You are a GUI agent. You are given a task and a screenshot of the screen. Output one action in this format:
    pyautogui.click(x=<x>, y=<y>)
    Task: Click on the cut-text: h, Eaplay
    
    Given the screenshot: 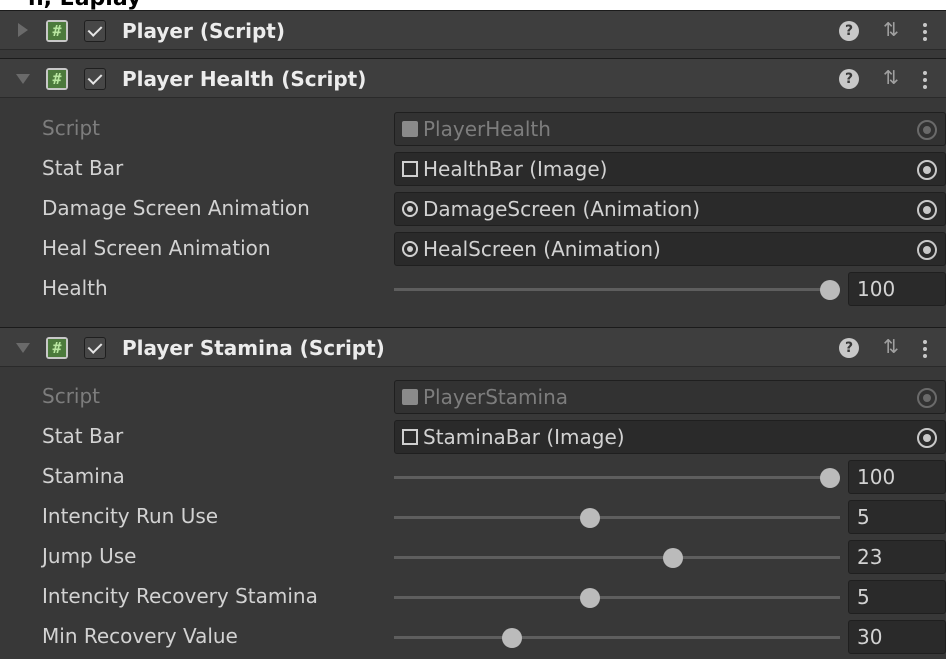 What is the action you would take?
    pyautogui.click(x=84, y=5)
    